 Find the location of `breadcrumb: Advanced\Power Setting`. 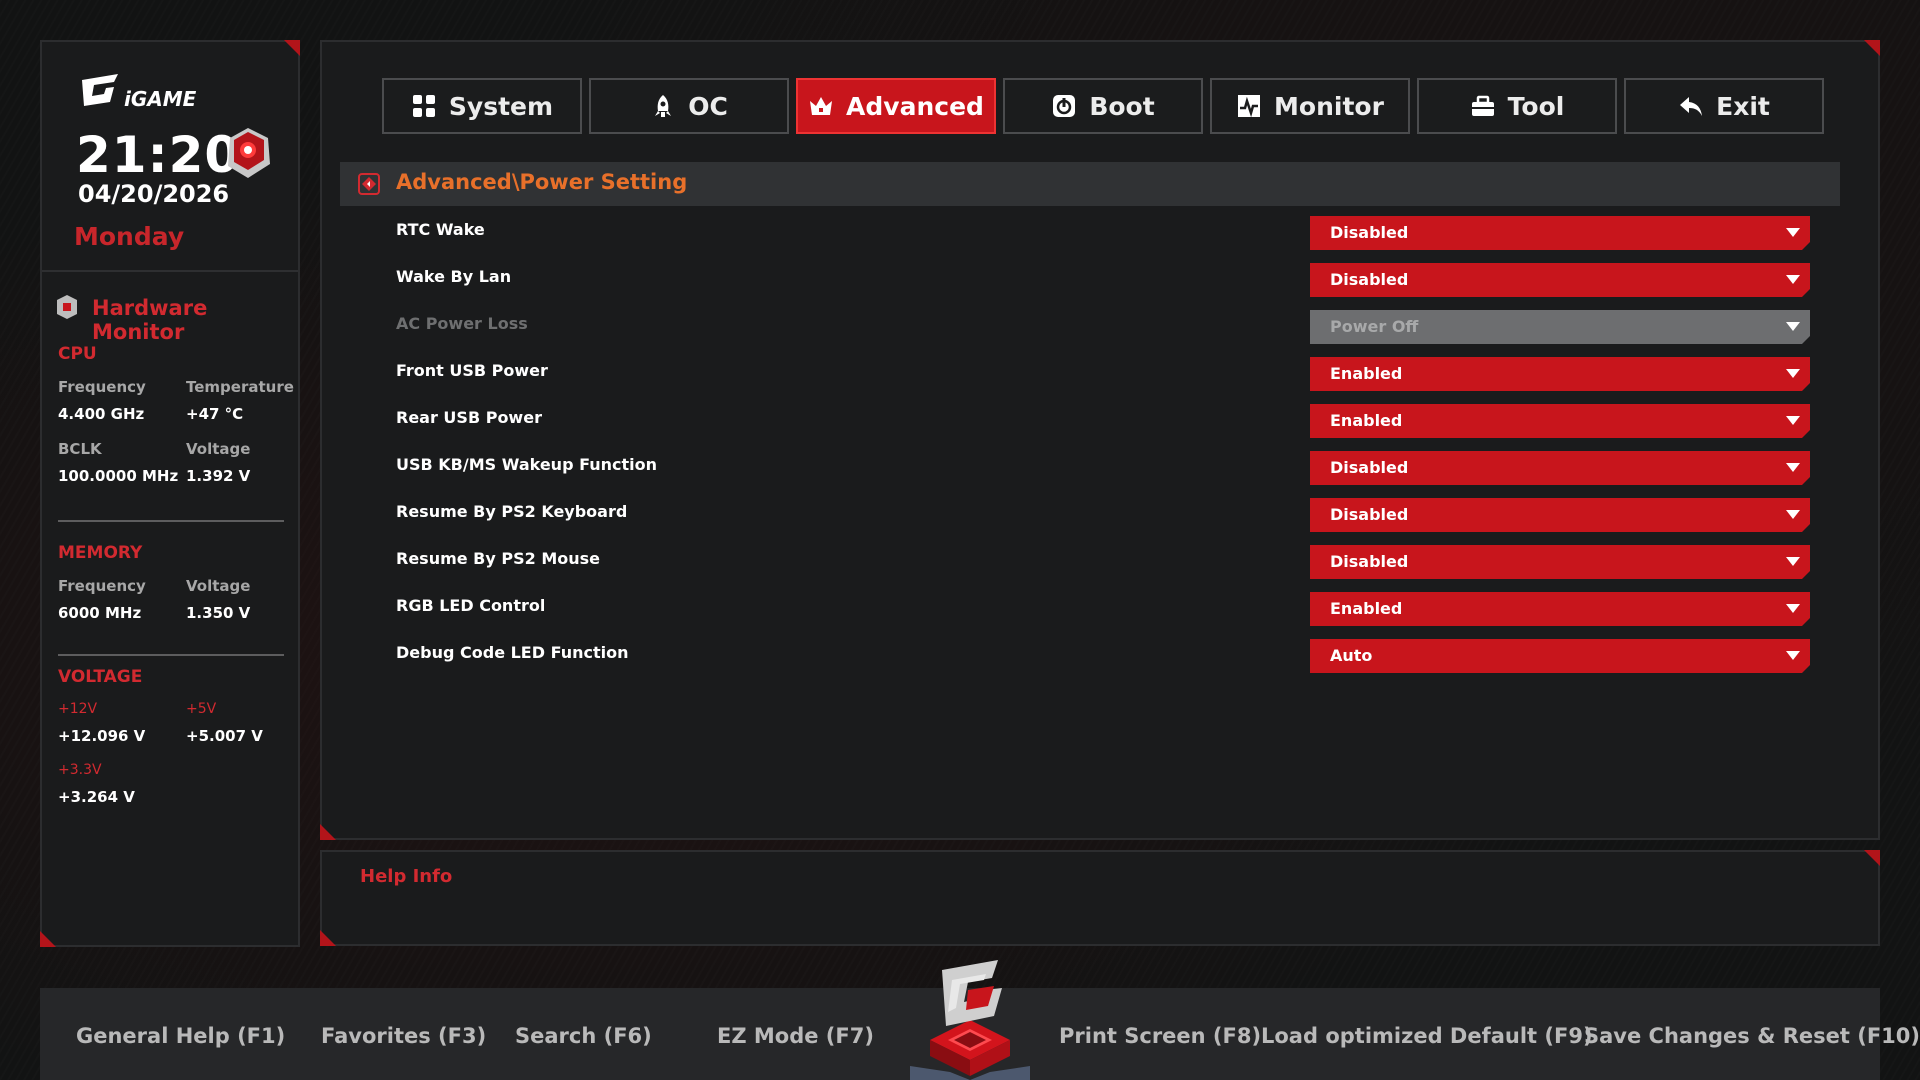

breadcrumb: Advanced\Power Setting is located at coordinates (542, 182).